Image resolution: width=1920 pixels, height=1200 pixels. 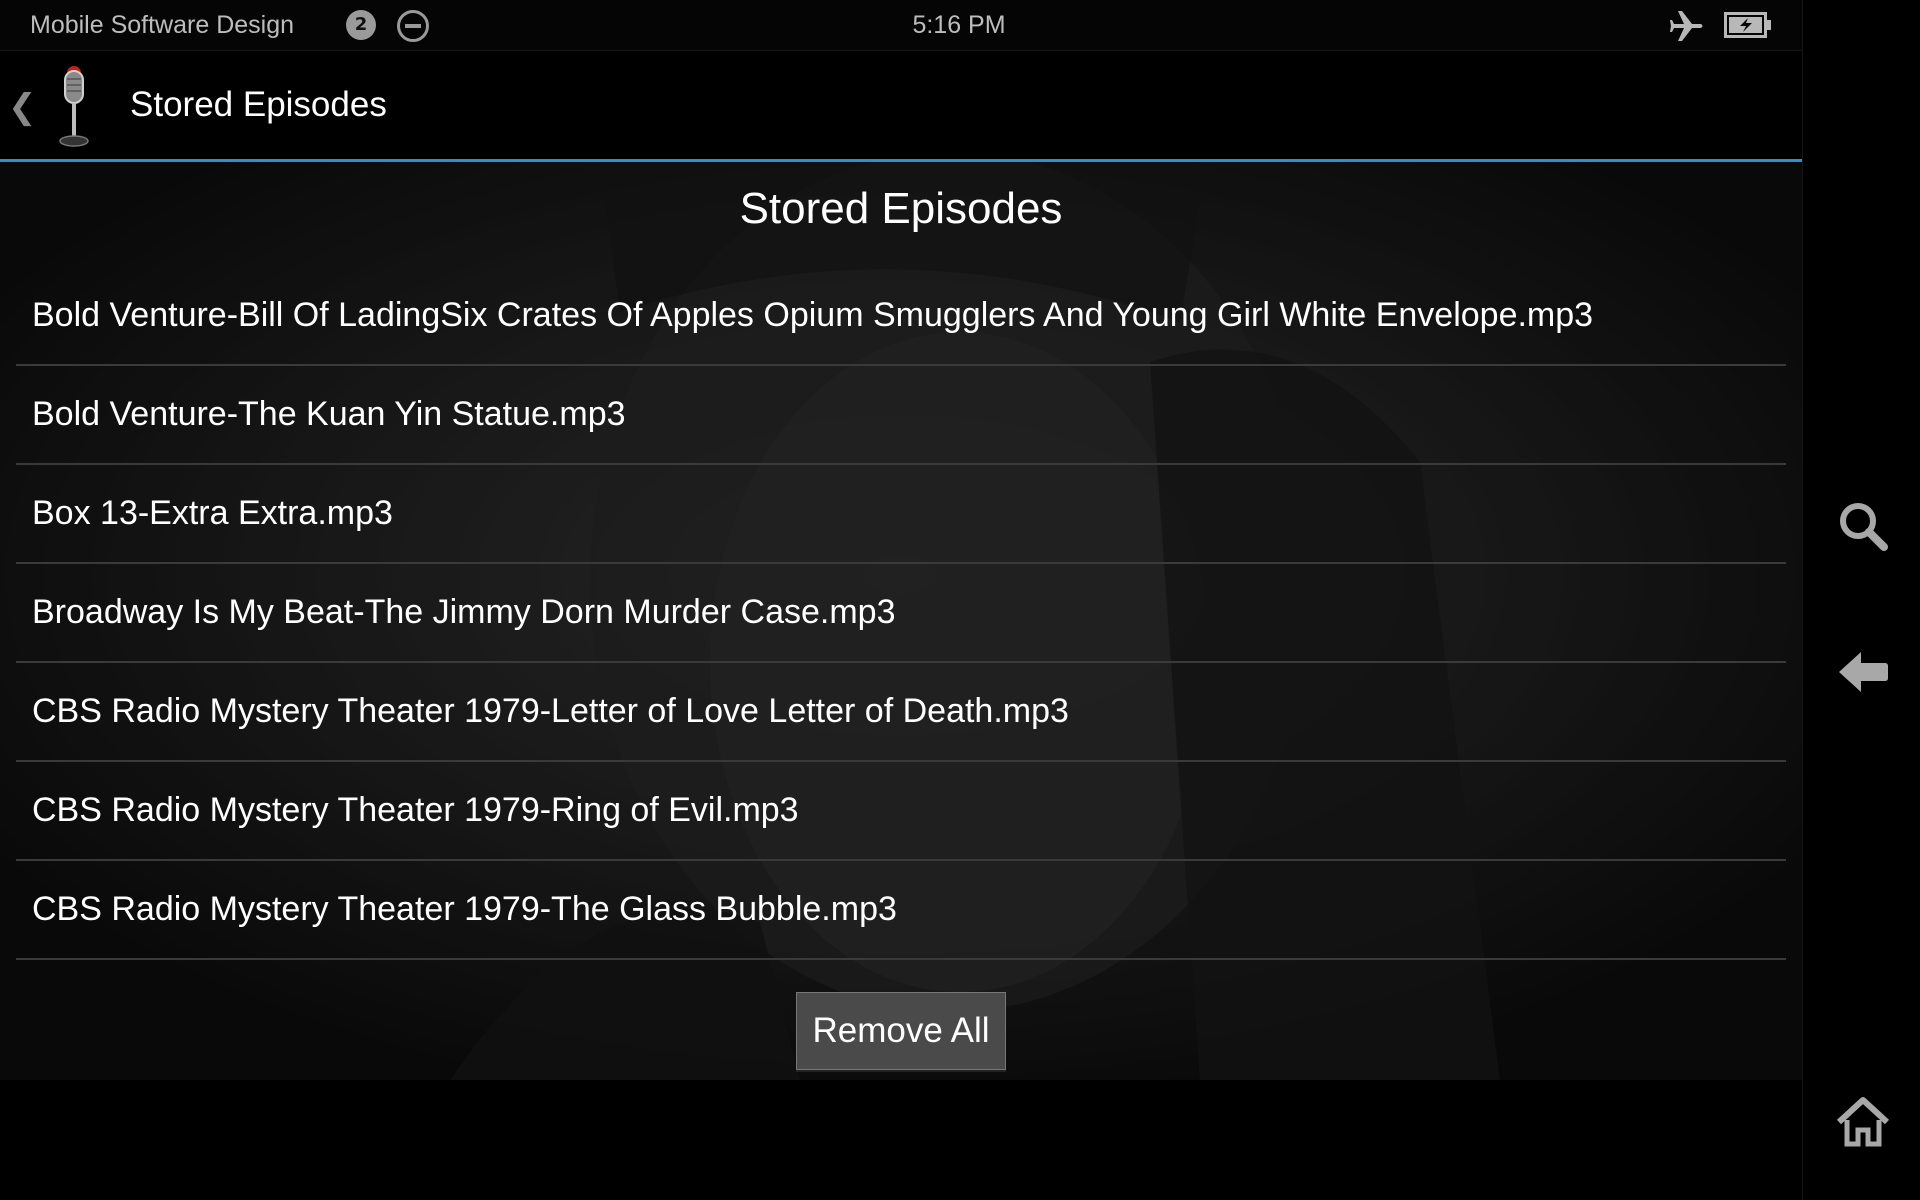 What do you see at coordinates (1861, 600) in the screenshot?
I see `system-nav-bar` at bounding box center [1861, 600].